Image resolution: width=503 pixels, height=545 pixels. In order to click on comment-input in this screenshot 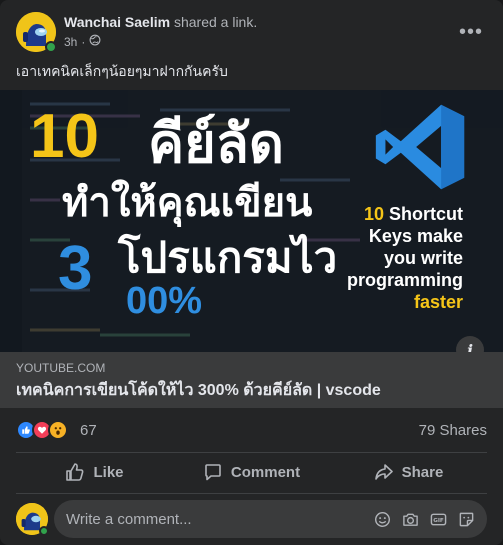, I will do `click(219, 519)`.